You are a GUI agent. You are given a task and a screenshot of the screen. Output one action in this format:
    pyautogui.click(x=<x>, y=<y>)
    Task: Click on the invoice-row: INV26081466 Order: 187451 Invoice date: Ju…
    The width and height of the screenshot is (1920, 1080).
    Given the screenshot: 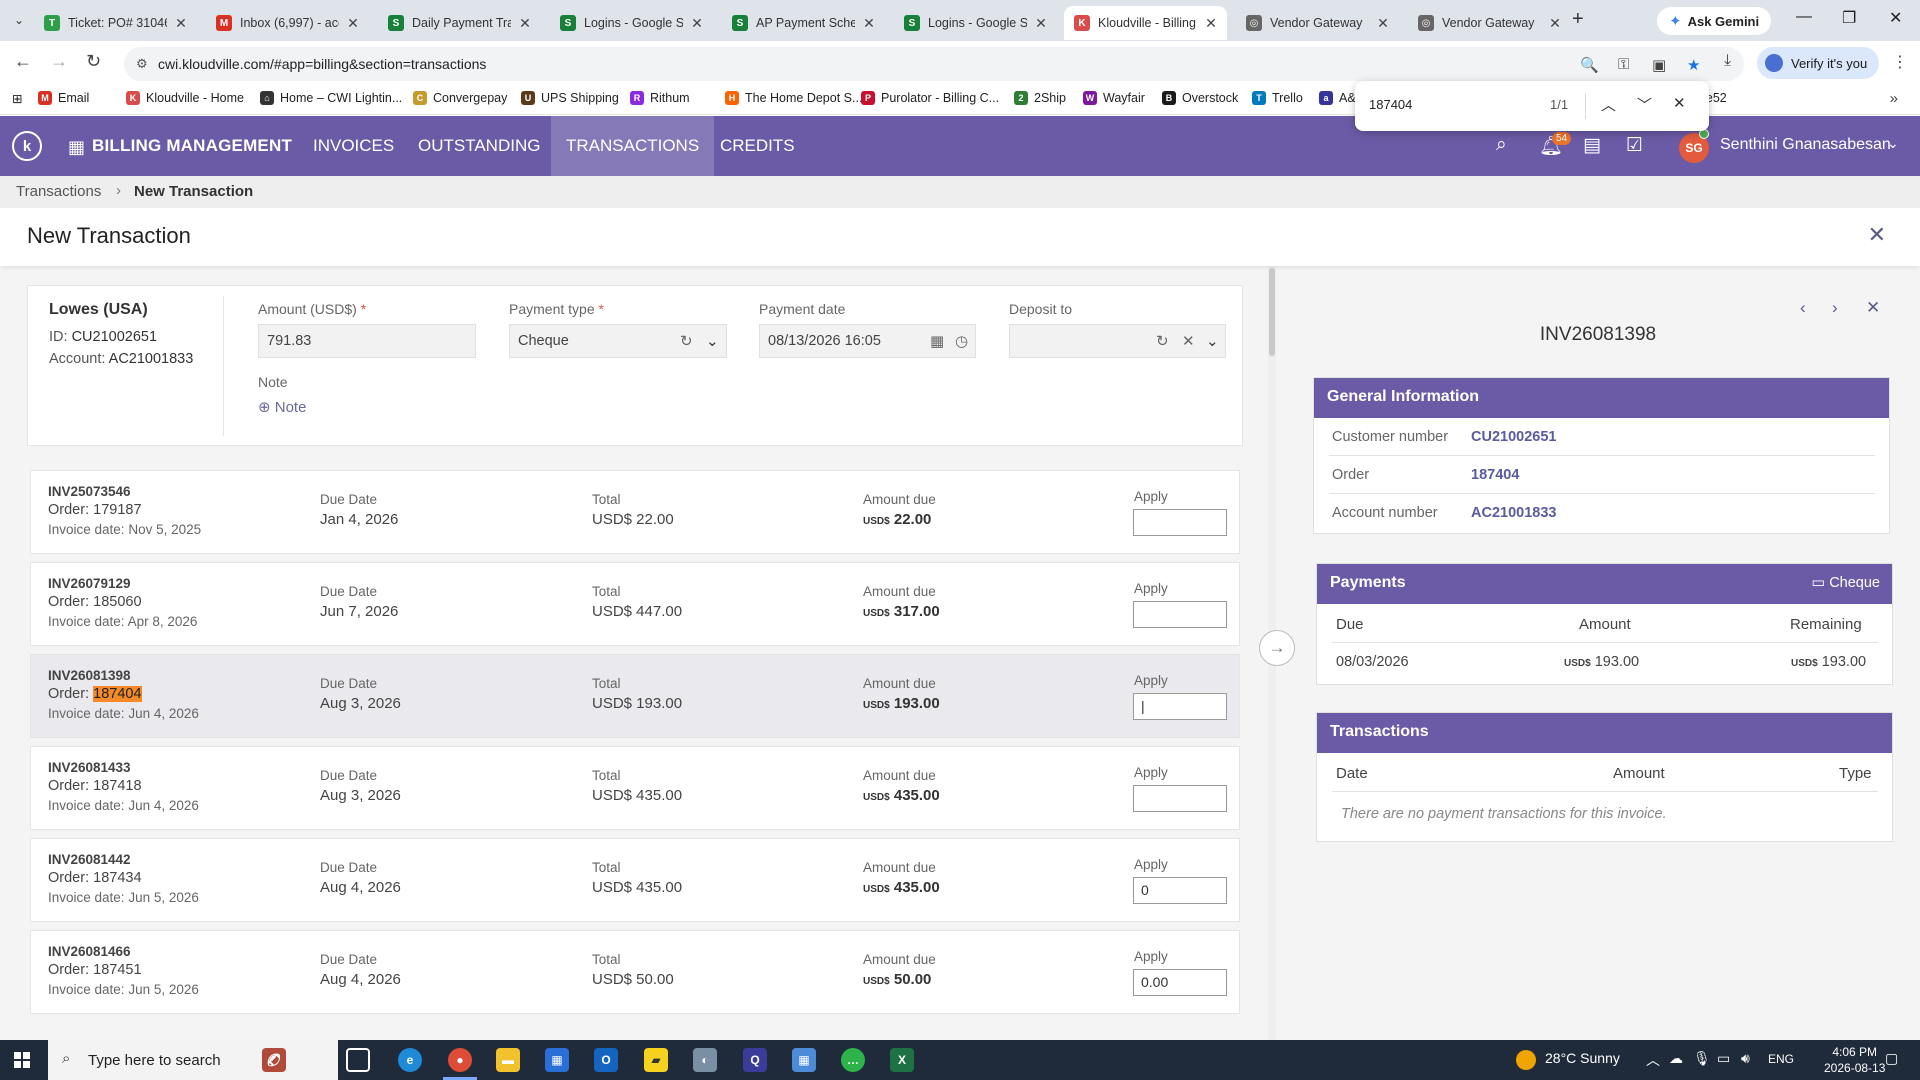 What is the action you would take?
    pyautogui.click(x=635, y=972)
    